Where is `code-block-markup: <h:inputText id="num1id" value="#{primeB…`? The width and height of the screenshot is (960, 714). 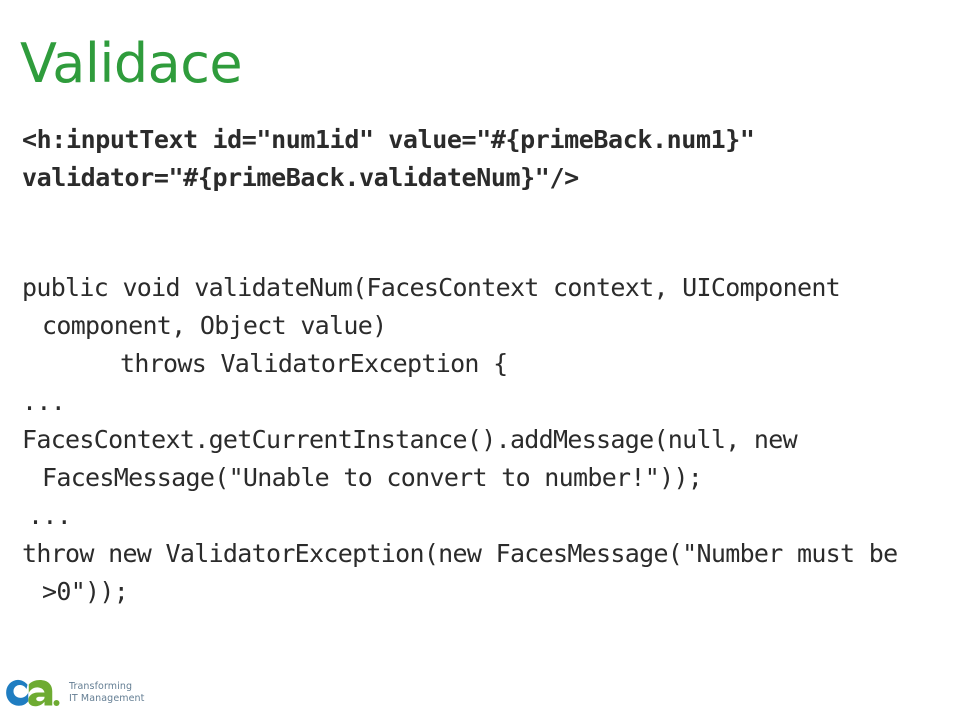
code-block-markup: <h:inputText id="num1id" value="#{primeB… is located at coordinates (480, 159).